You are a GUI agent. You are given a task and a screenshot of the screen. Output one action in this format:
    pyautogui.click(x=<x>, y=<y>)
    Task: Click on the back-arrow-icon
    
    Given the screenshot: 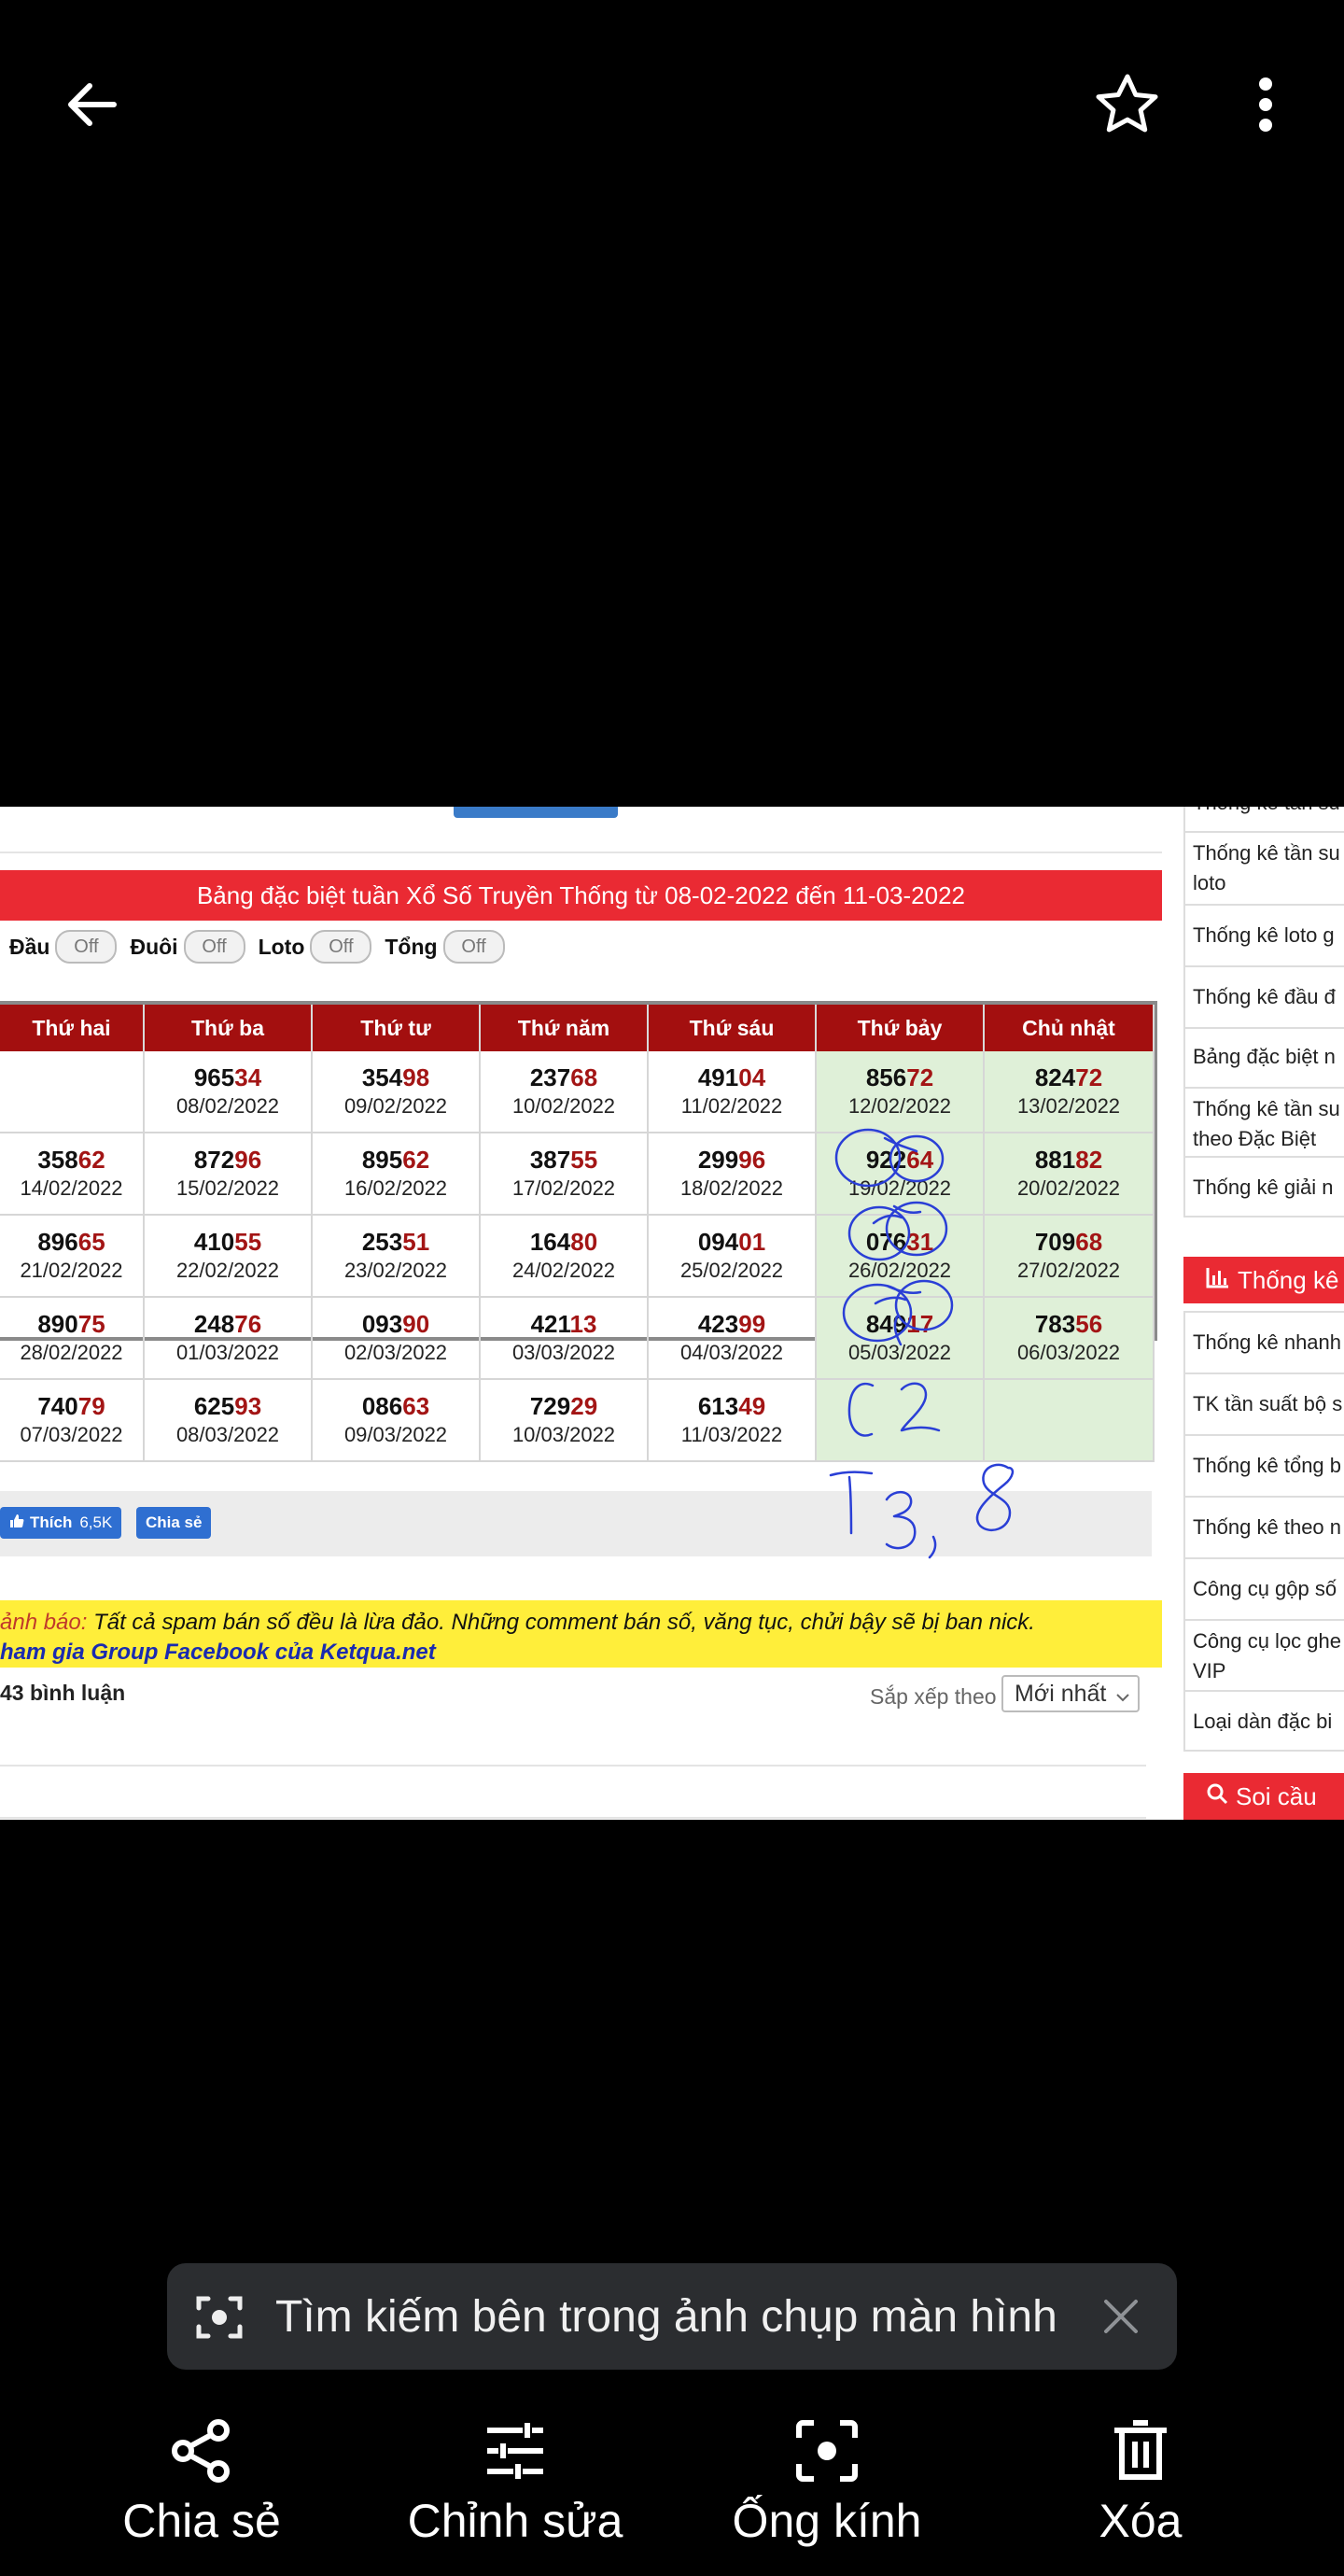 What is the action you would take?
    pyautogui.click(x=91, y=105)
    